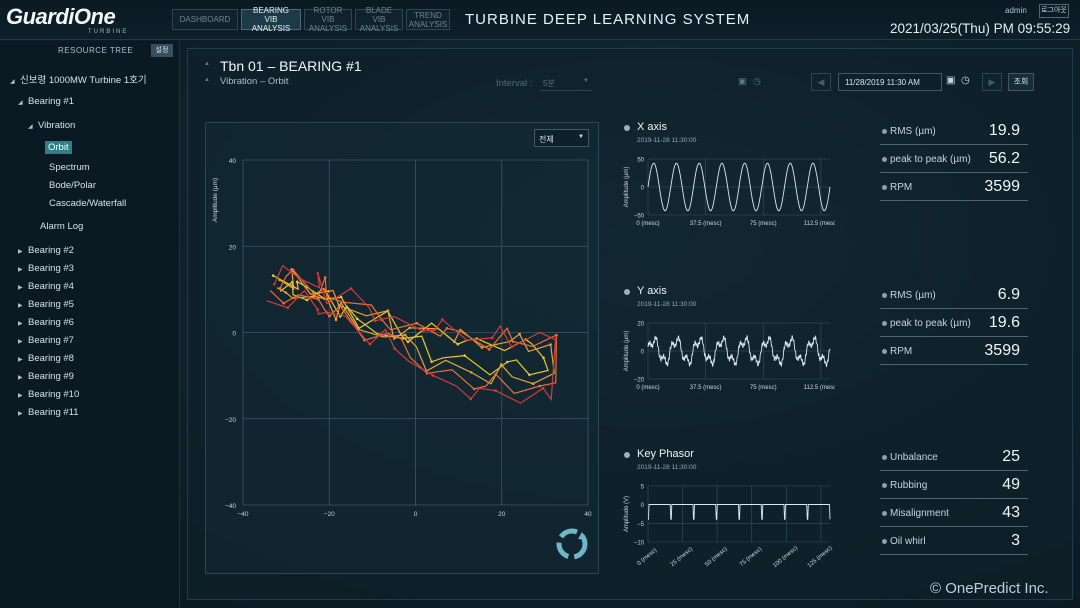  What do you see at coordinates (58, 147) in the screenshot?
I see `tree-orbit: Orbit` at bounding box center [58, 147].